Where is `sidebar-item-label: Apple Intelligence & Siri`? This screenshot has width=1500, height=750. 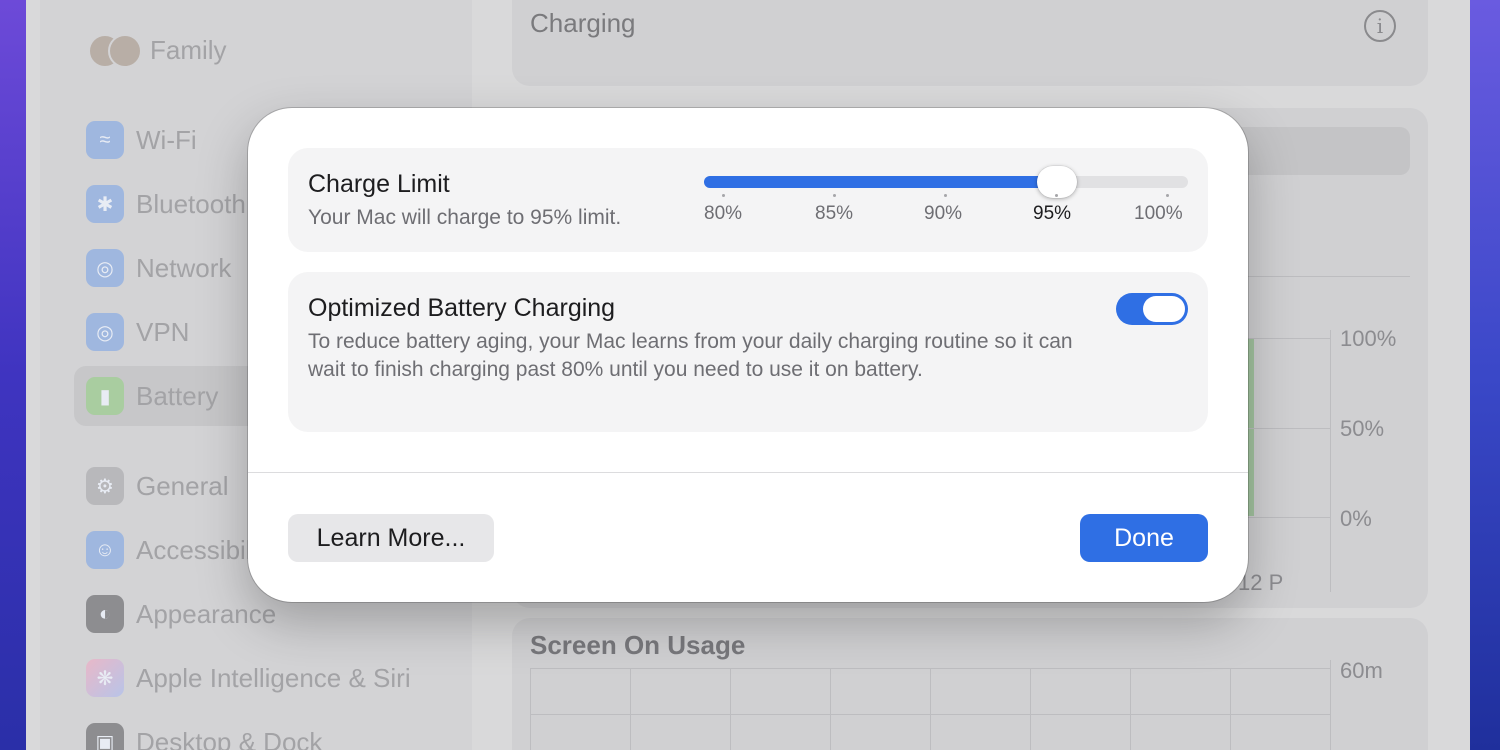
sidebar-item-label: Apple Intelligence & Siri is located at coordinates (273, 677).